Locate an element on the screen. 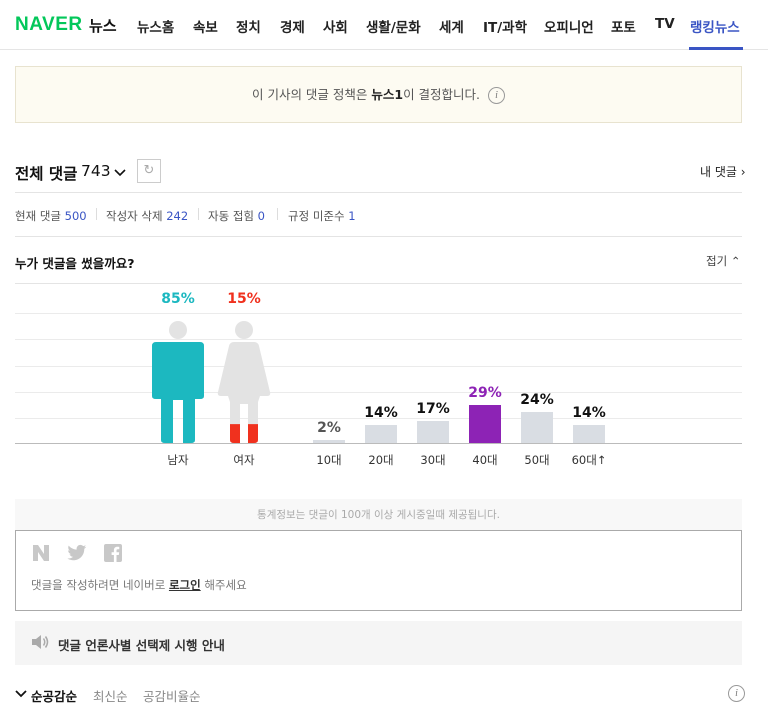 Image resolution: width=768 pixels, height=718 pixels. female-figure-icon is located at coordinates (244, 382).